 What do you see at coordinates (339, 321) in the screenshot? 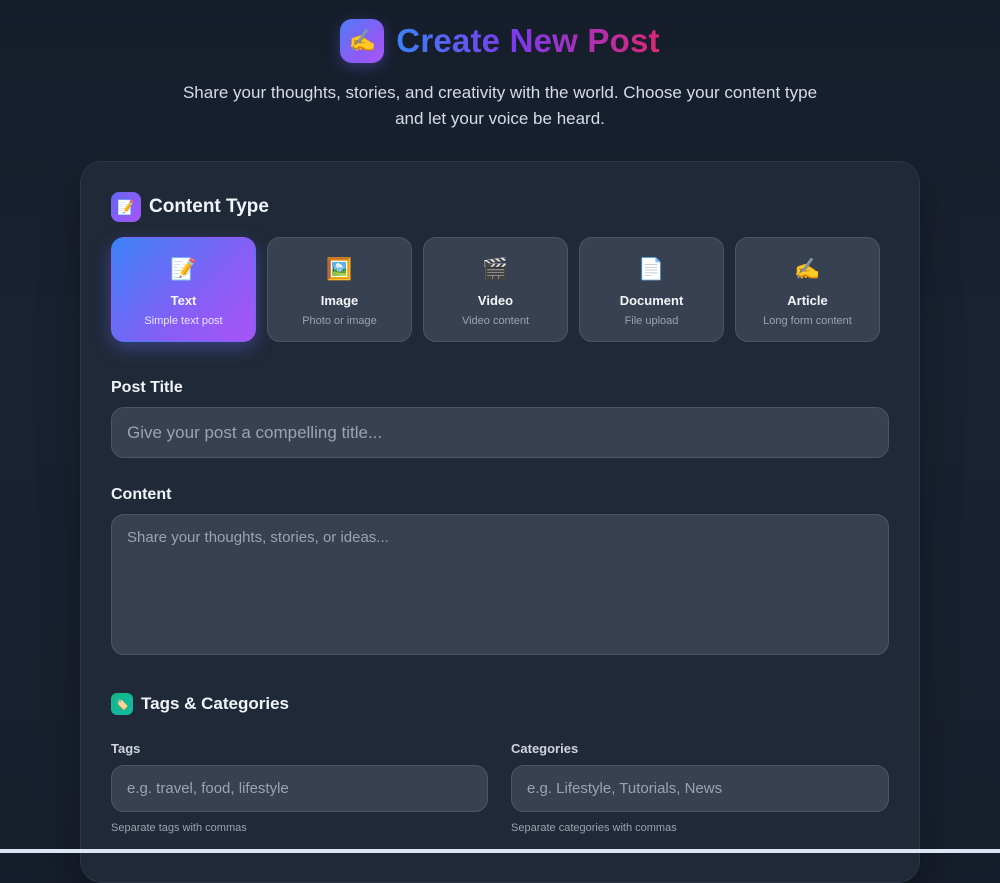
I see `content-type-description: Photo or image` at bounding box center [339, 321].